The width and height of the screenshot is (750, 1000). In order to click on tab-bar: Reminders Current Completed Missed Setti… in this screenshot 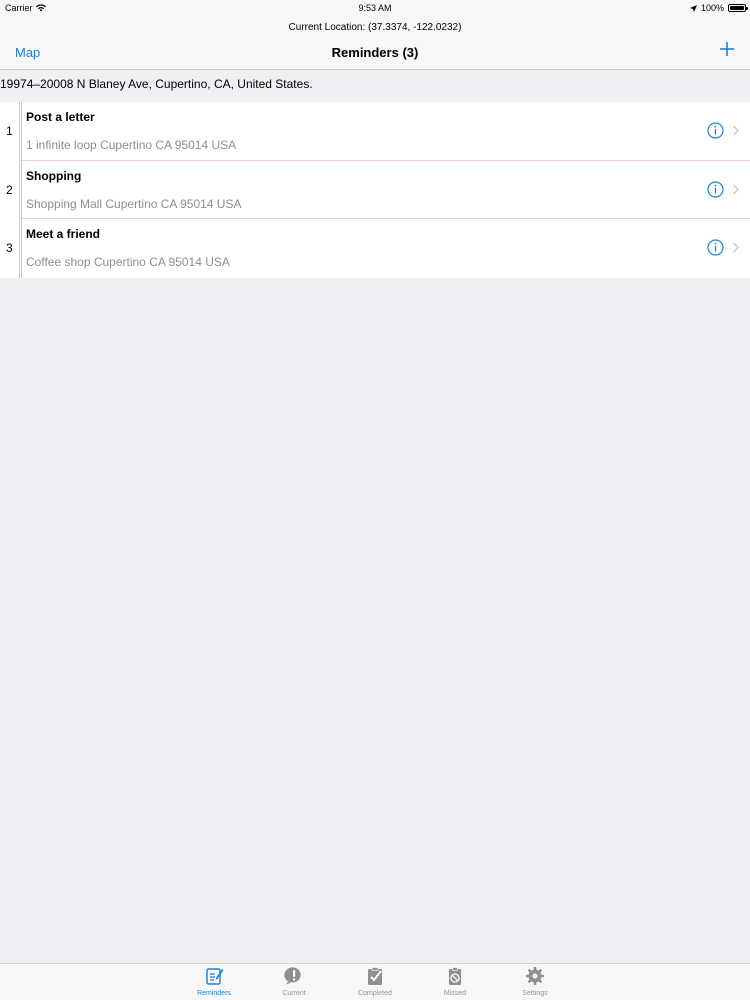, I will do `click(375, 981)`.